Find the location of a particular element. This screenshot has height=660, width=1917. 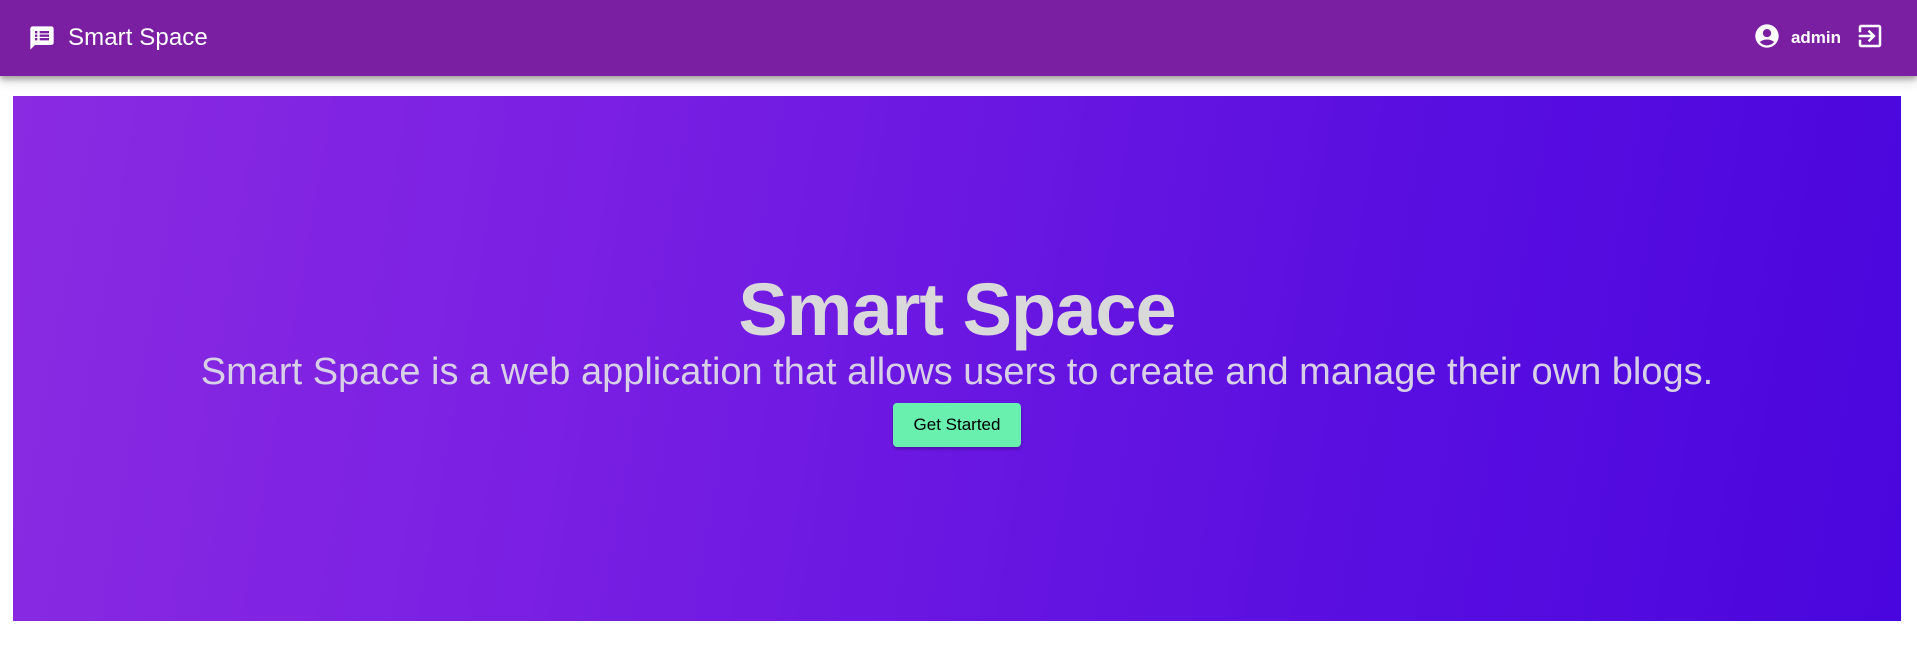

hero-title: Smart Space is located at coordinates (957, 309).